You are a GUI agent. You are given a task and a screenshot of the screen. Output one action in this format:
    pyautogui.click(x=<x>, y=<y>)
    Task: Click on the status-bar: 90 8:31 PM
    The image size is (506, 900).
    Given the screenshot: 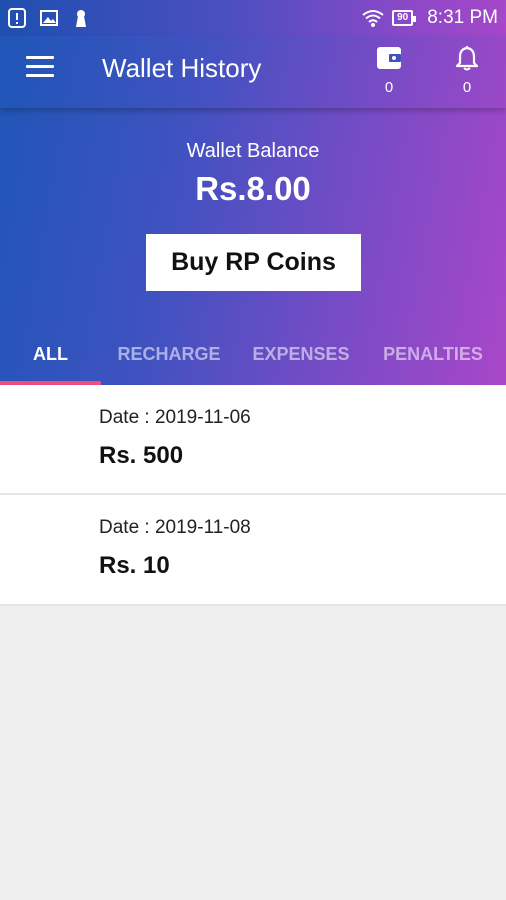 What is the action you would take?
    pyautogui.click(x=253, y=18)
    